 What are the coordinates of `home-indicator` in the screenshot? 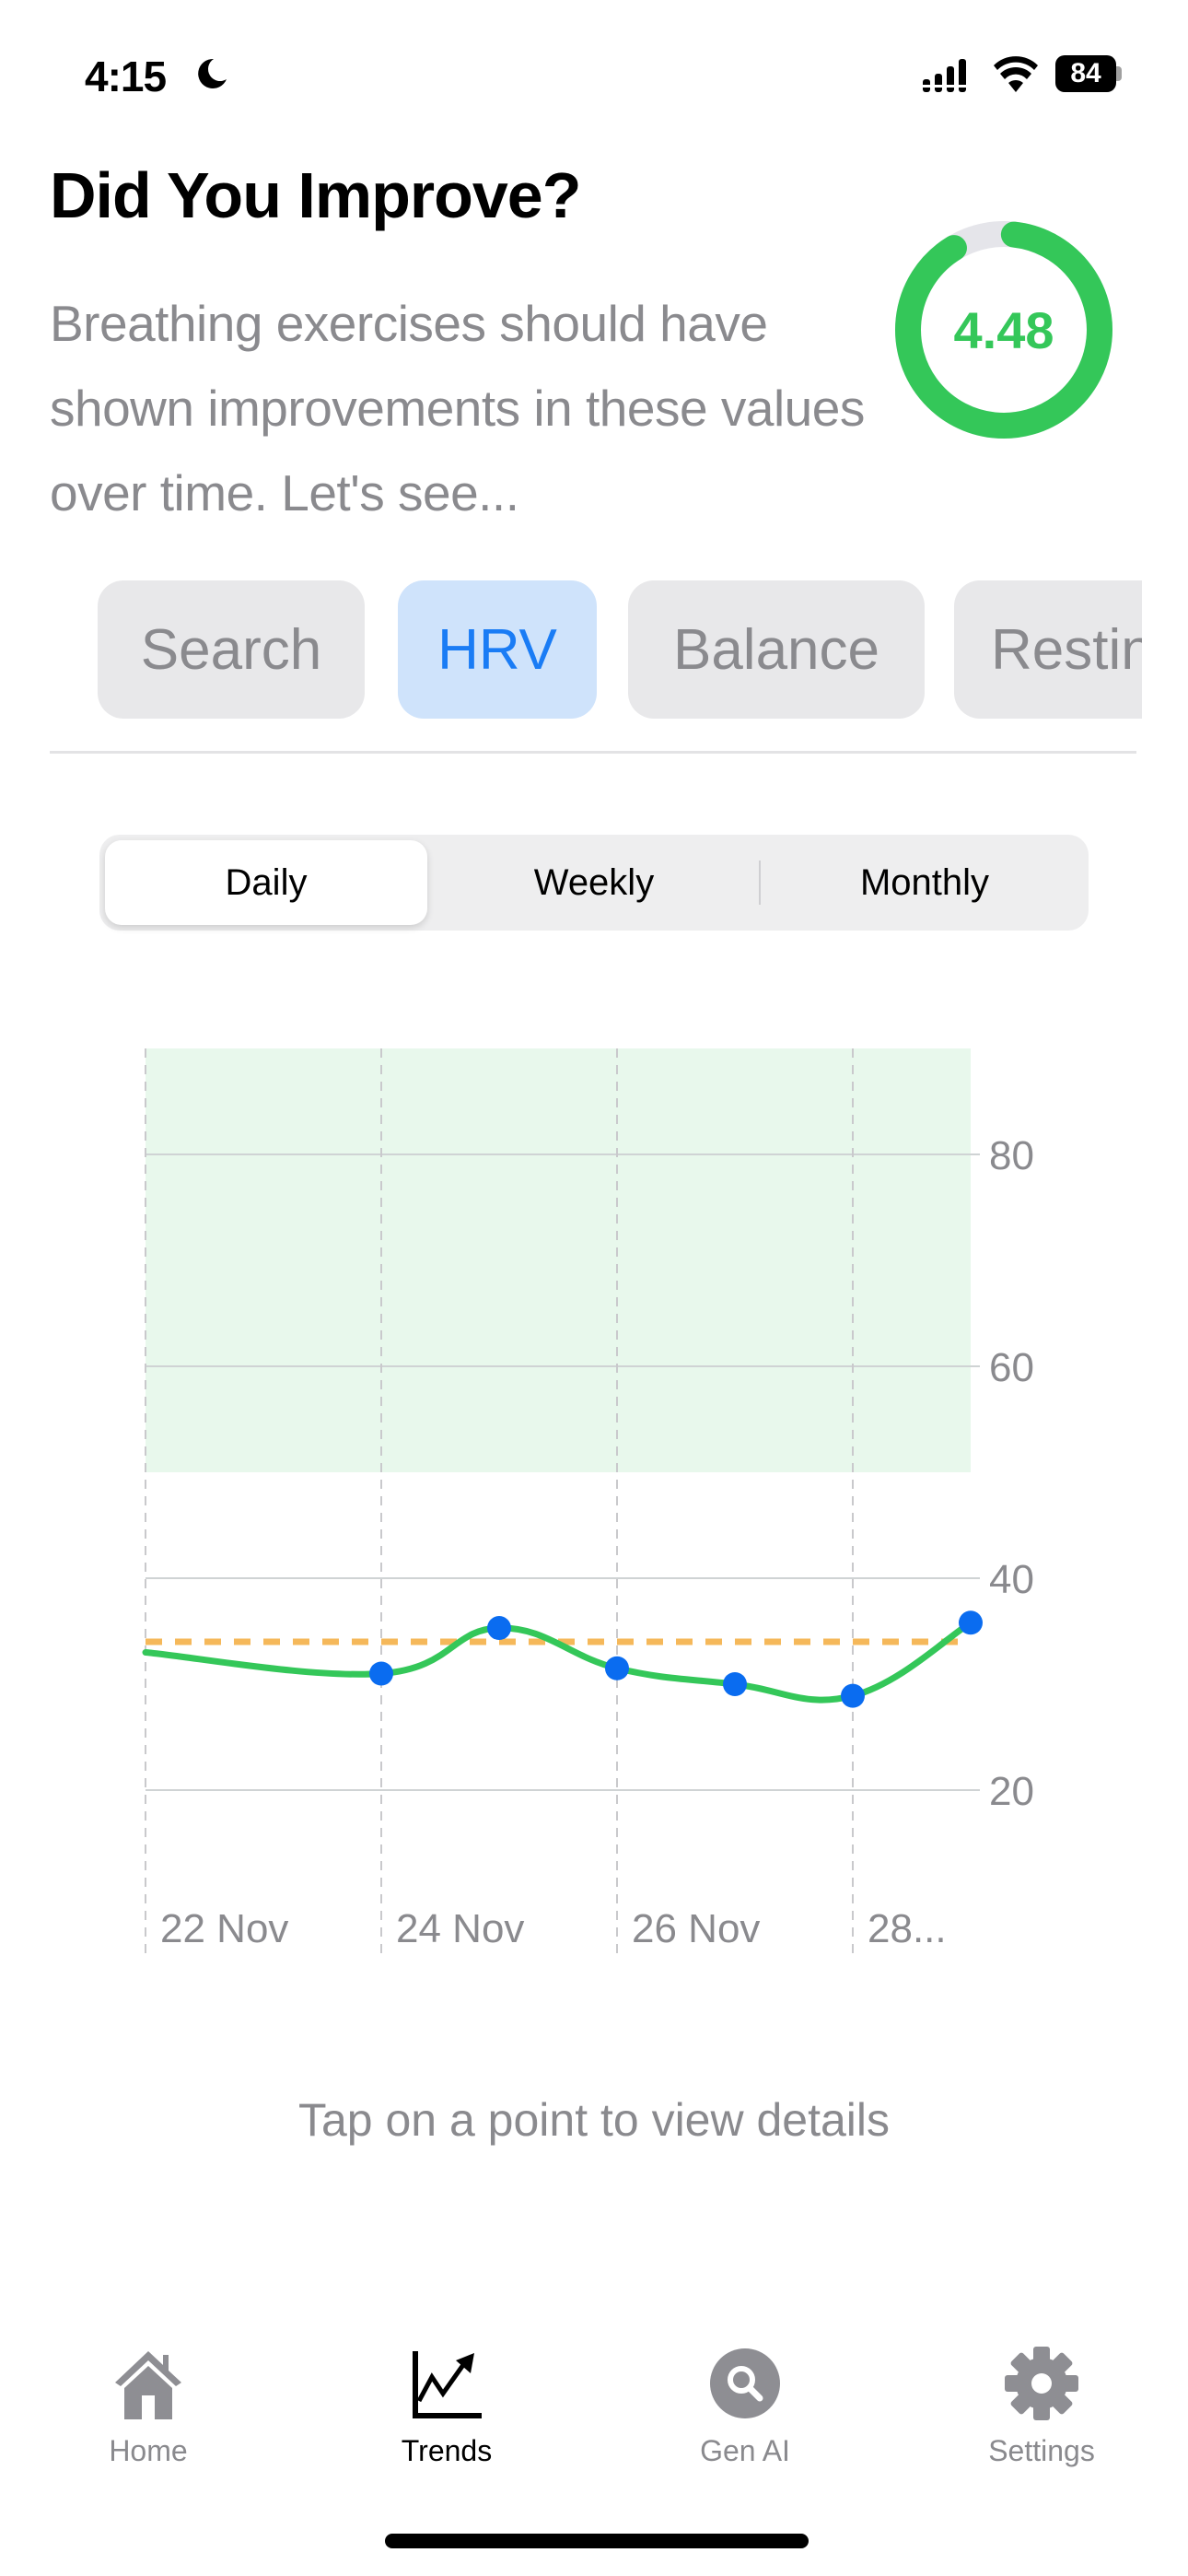 It's located at (597, 2541).